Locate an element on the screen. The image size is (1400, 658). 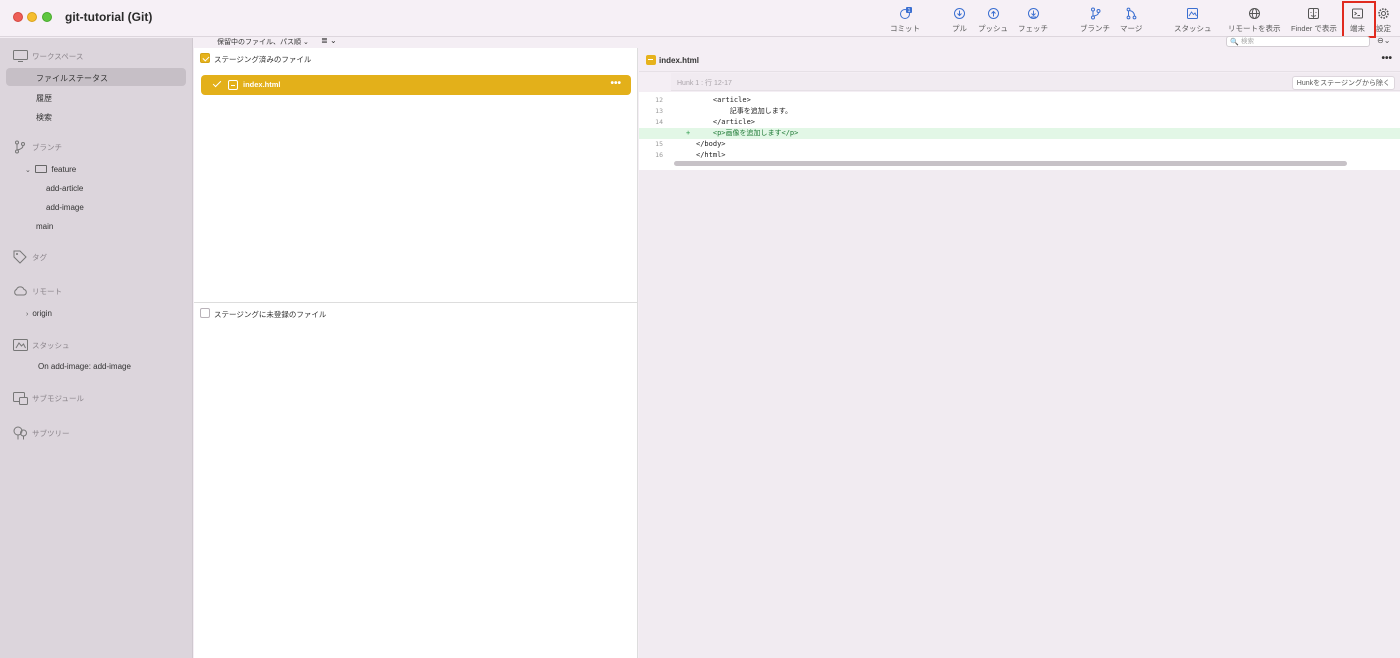
unstage-hunk-button: Hunkをステージングから除く is located at coordinates (1343, 83).